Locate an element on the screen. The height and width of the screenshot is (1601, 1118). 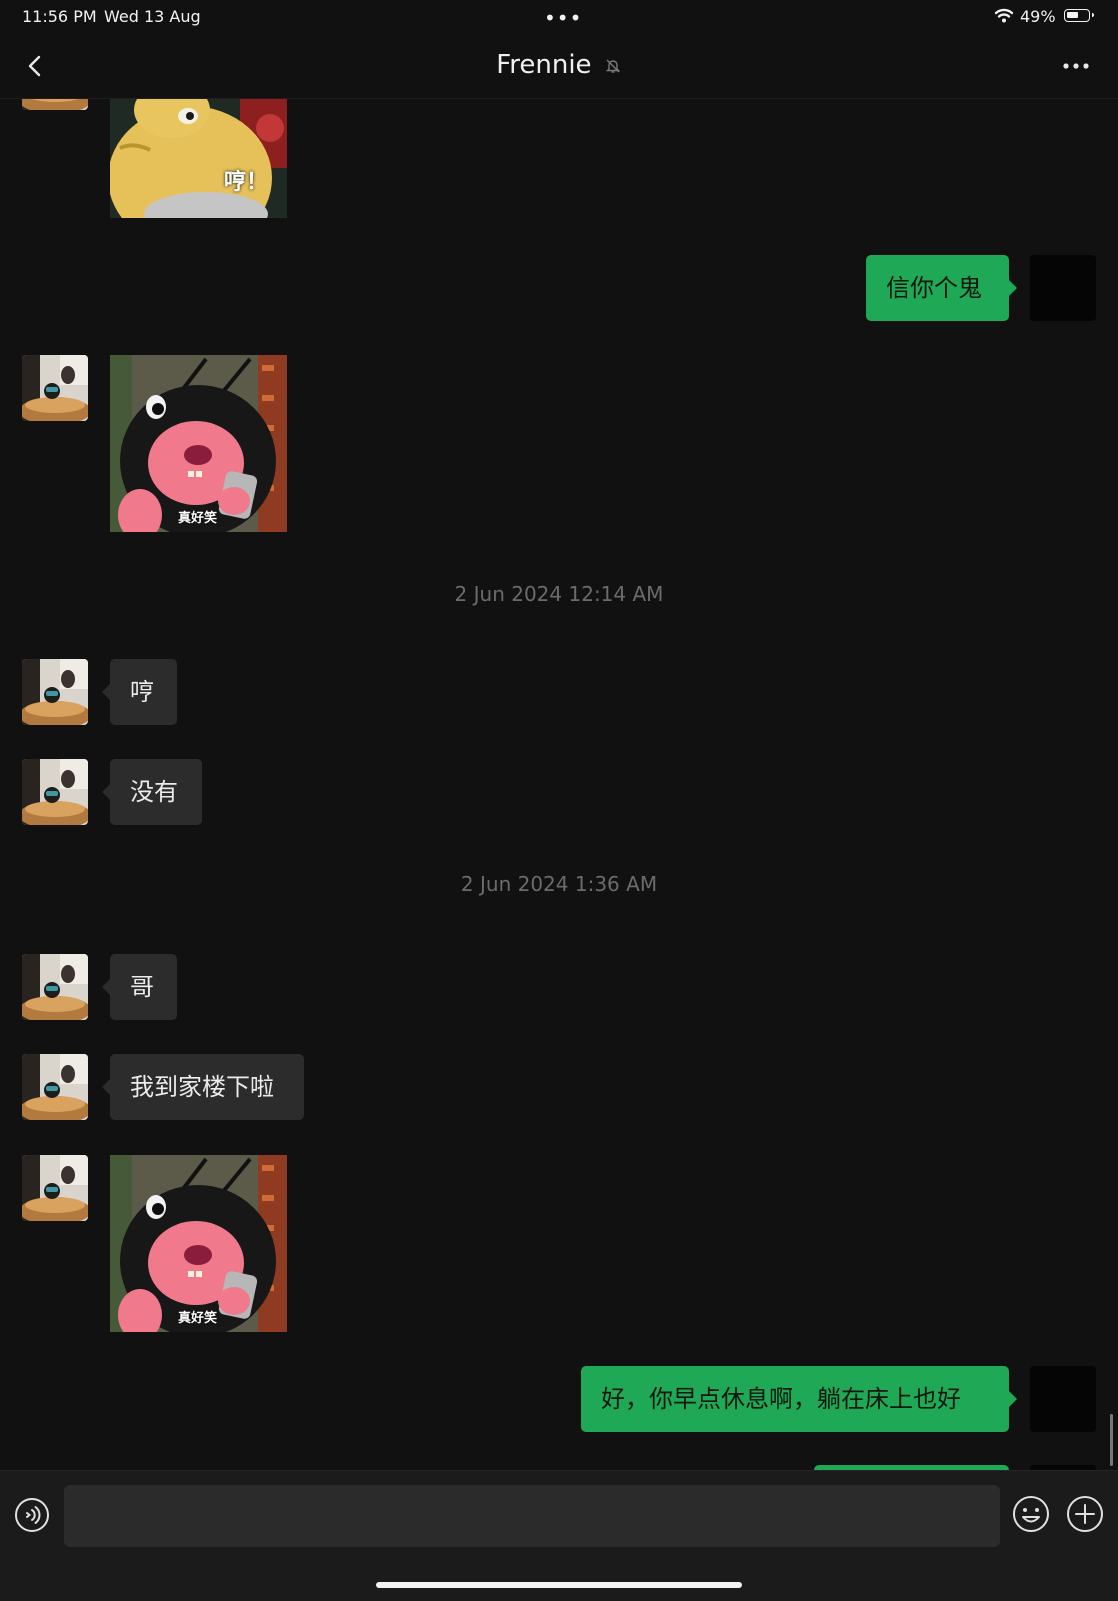
incoming-message-bubble: 我到家楼下啦 is located at coordinates (203, 1087).